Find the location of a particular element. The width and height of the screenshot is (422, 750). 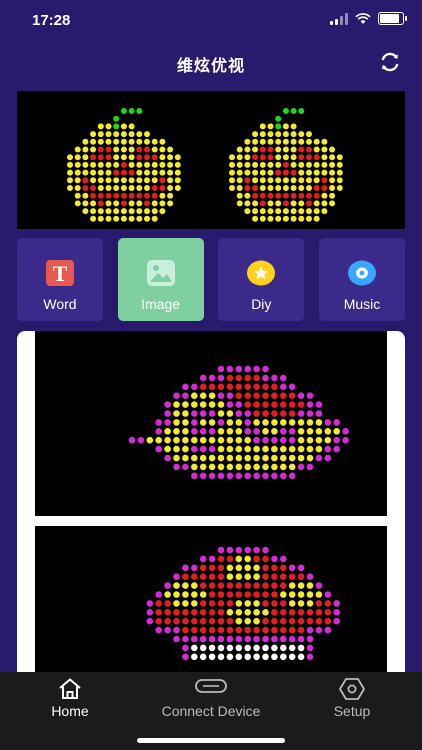

mode-button-word: T Word is located at coordinates (60, 279).